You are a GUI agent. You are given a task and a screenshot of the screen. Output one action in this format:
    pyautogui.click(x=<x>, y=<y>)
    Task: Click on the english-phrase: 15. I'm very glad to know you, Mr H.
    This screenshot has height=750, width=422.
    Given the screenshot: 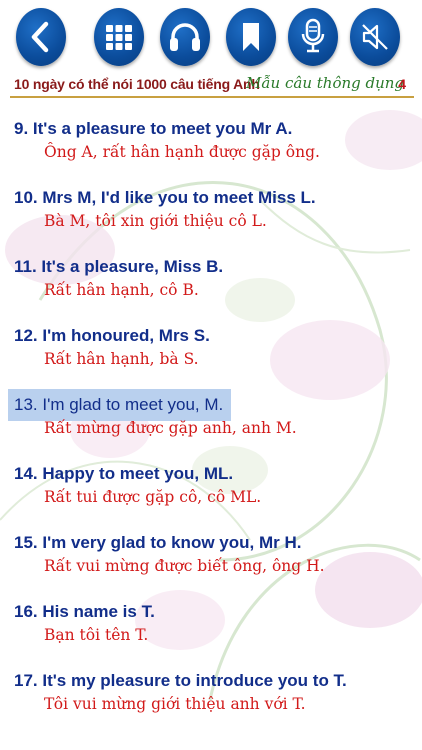 What is the action you would take?
    pyautogui.click(x=157, y=543)
    